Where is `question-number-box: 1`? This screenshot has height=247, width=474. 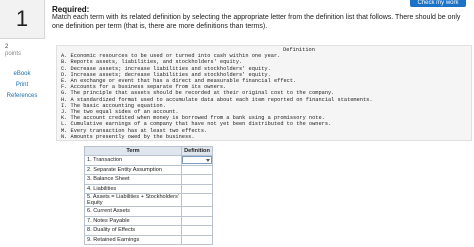
question-number-box: 1 is located at coordinates (22, 19).